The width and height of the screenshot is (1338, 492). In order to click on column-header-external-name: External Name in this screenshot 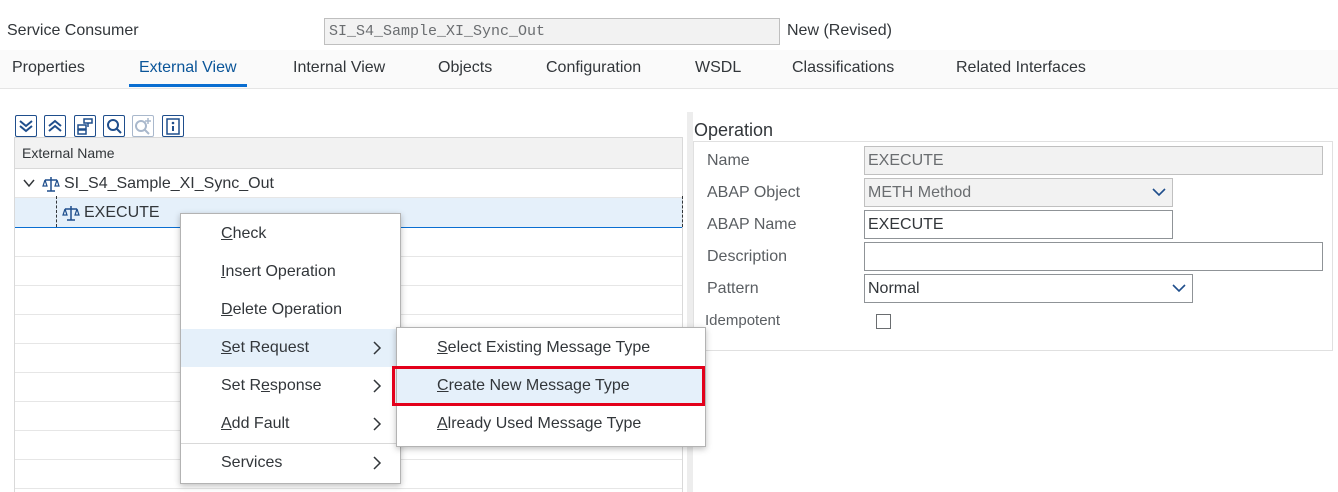, I will do `click(68, 153)`.